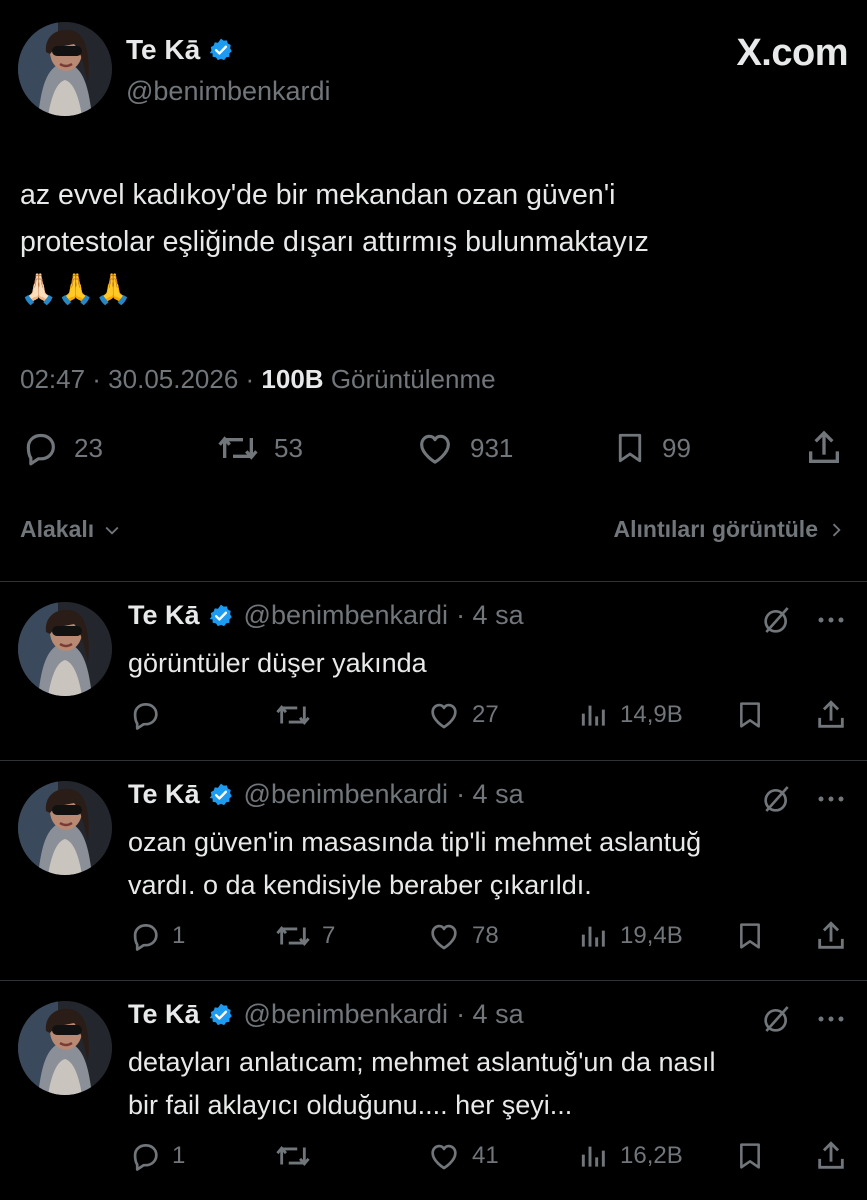 The height and width of the screenshot is (1200, 867). I want to click on repost-button: 53, so click(259, 448).